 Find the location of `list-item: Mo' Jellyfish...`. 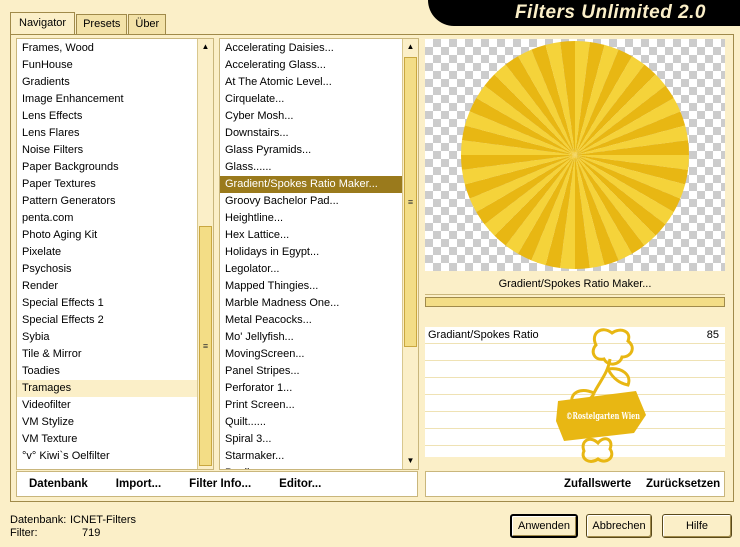

list-item: Mo' Jellyfish... is located at coordinates (319, 337).